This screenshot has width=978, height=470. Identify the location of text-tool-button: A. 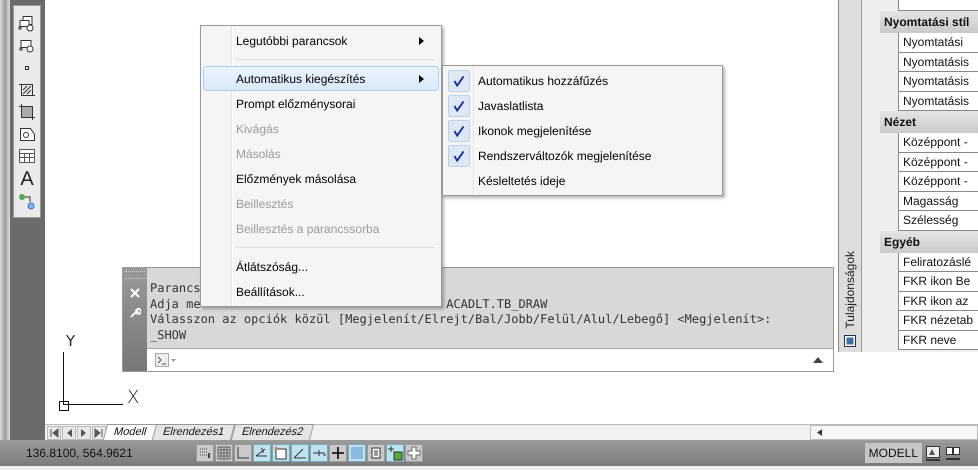
(27, 179).